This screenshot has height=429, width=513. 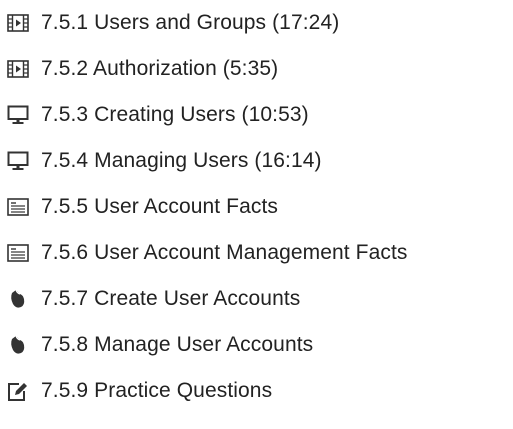 I want to click on lesson-item-users-and-groups: 7.5.1 Users and Groups (17:24), so click(x=256, y=23).